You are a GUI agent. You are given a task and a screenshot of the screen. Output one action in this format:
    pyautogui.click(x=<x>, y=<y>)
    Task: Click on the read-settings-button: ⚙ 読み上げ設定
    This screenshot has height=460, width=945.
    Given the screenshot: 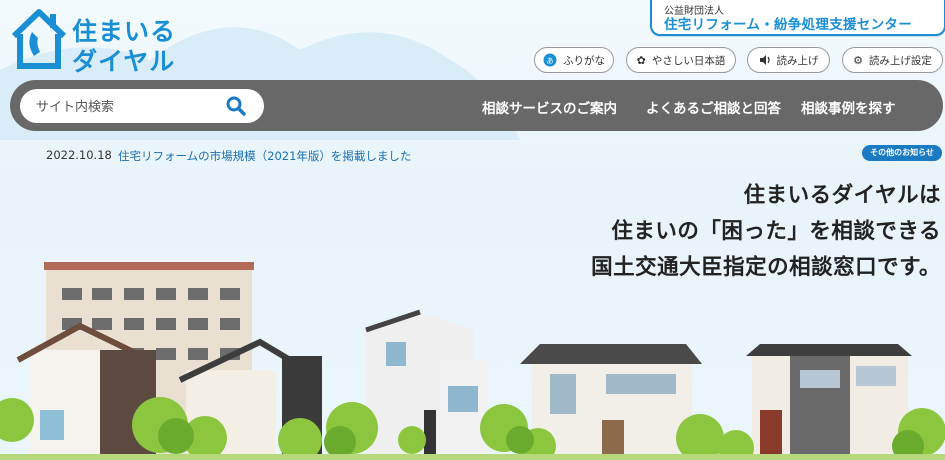 What is the action you would take?
    pyautogui.click(x=892, y=60)
    